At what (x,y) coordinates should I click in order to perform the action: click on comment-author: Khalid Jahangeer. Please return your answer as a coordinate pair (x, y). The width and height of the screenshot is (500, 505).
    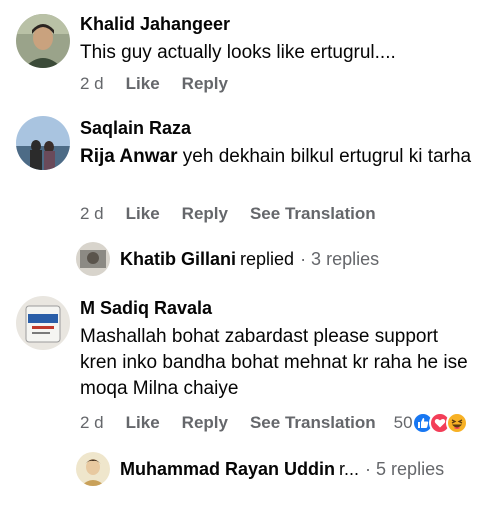
    Looking at the image, I should click on (155, 24).